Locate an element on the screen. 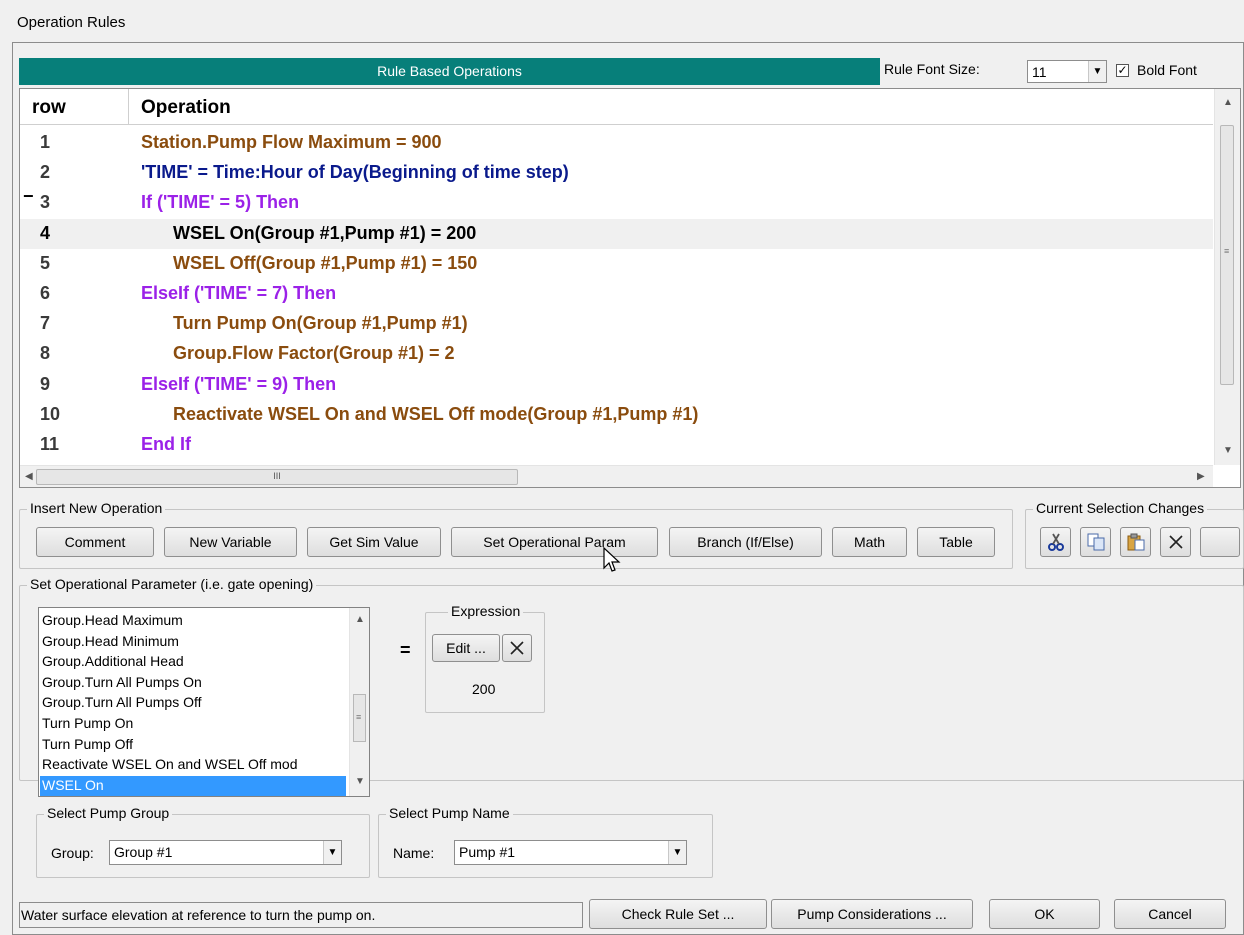 This screenshot has width=1244, height=935. row-number: 5 is located at coordinates (45, 262).